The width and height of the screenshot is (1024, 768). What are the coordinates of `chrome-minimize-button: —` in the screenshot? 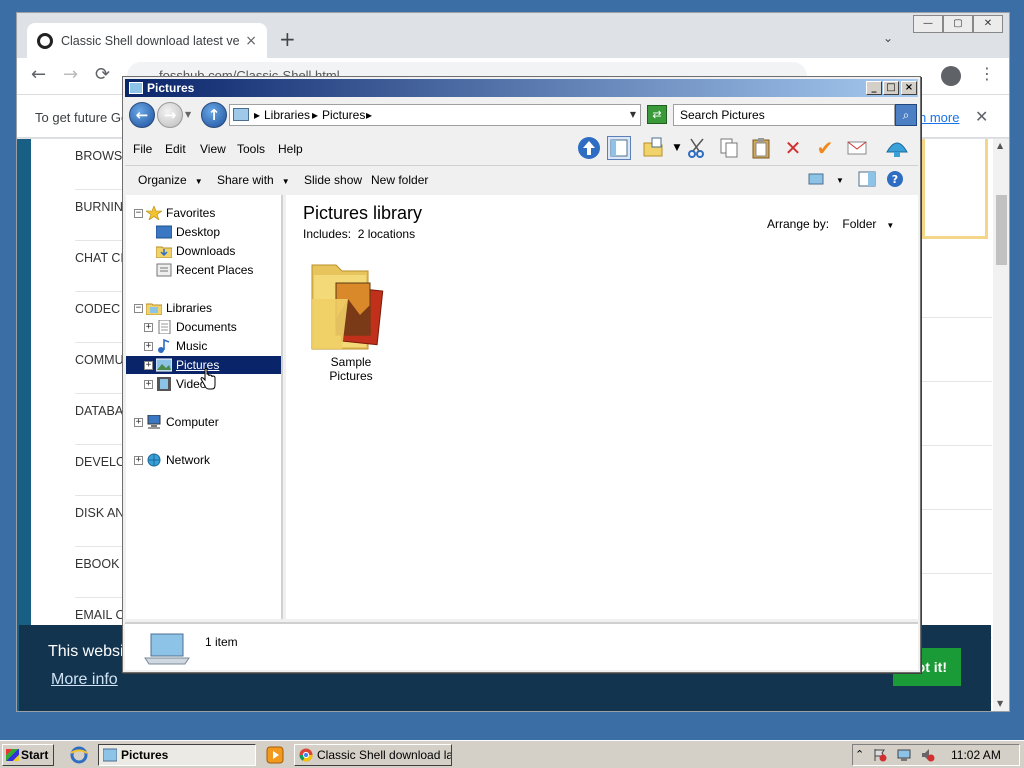 It's located at (928, 24).